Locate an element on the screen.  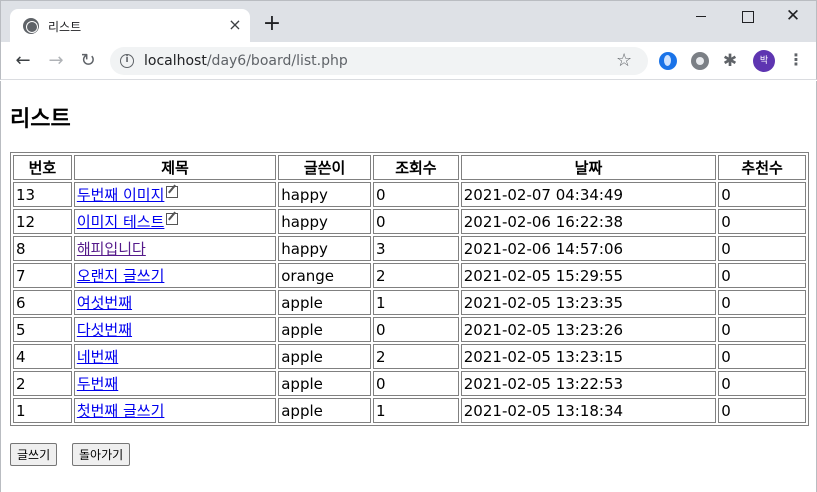
table-row: 13 두번째 이미지 happy 0 2021-02-07 04:34:49 0 is located at coordinates (409, 194).